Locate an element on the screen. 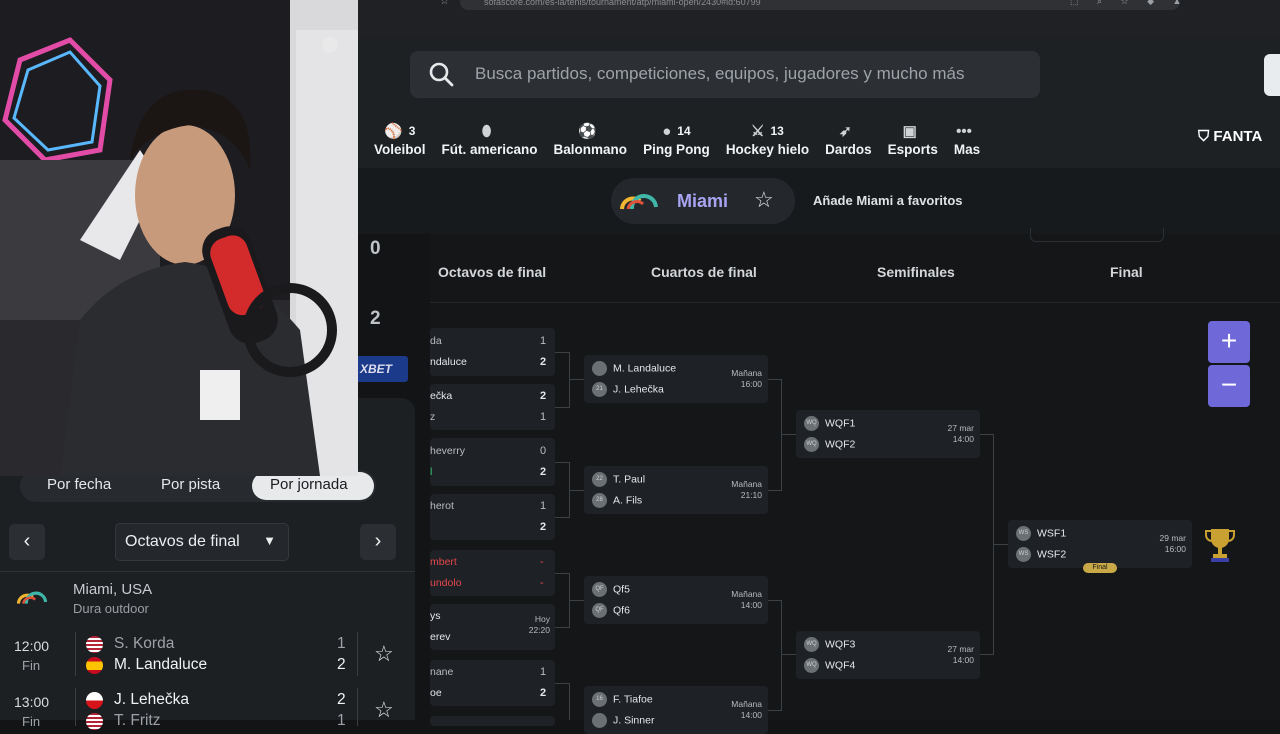 Image resolution: width=1280 pixels, height=734 pixels. r16-match-3: heverry 0 l2 is located at coordinates (492, 462).